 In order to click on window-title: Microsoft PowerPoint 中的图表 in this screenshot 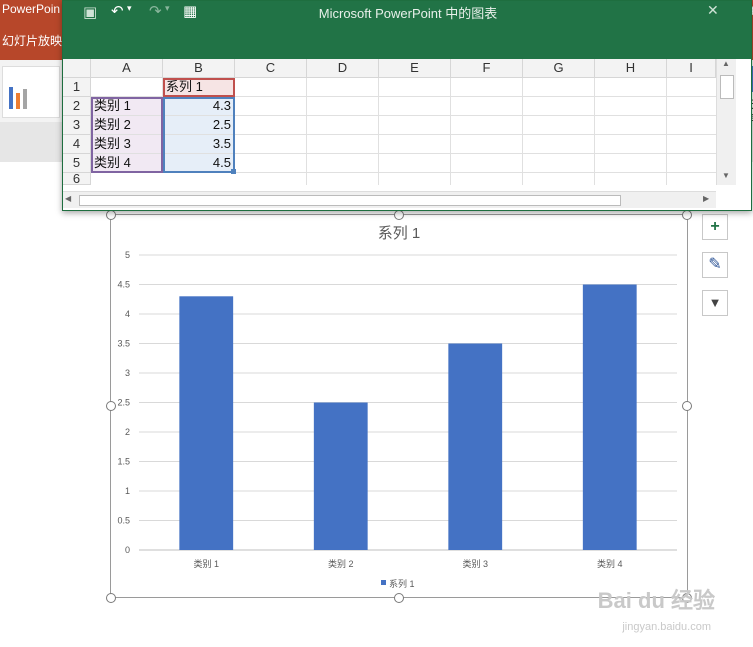, I will do `click(408, 13)`.